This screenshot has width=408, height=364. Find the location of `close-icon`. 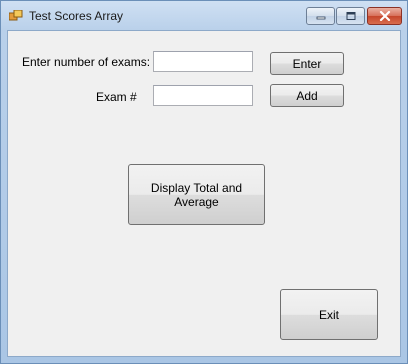

close-icon is located at coordinates (384, 16).